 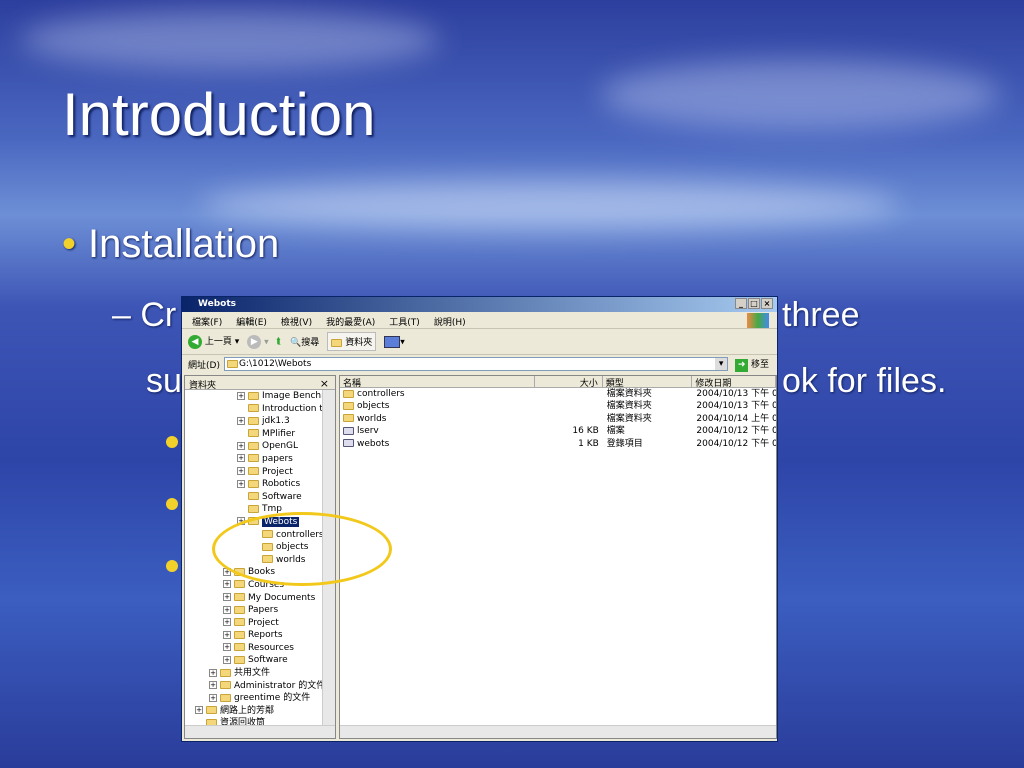 What do you see at coordinates (558, 444) in the screenshot?
I see `file-row: webots 1 KB 登錄項目 2004/10/12 下午 04:..` at bounding box center [558, 444].